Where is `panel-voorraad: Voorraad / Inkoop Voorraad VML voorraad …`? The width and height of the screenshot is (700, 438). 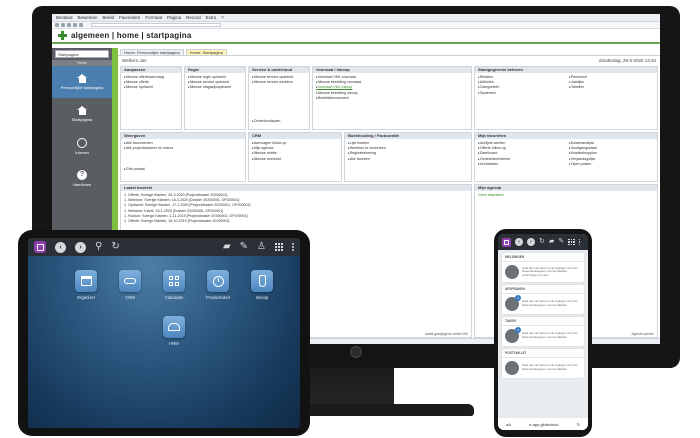
panel-voorraad: Voorraad / Inkoop Voorraad VML voorraad … is located at coordinates (392, 98).